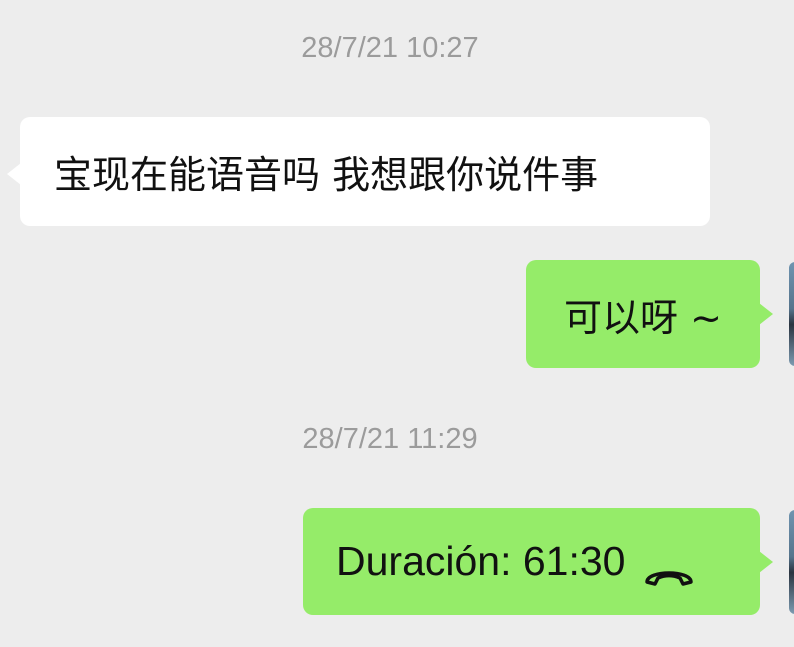  I want to click on call-duration-text: Duración: 61:30, so click(481, 561).